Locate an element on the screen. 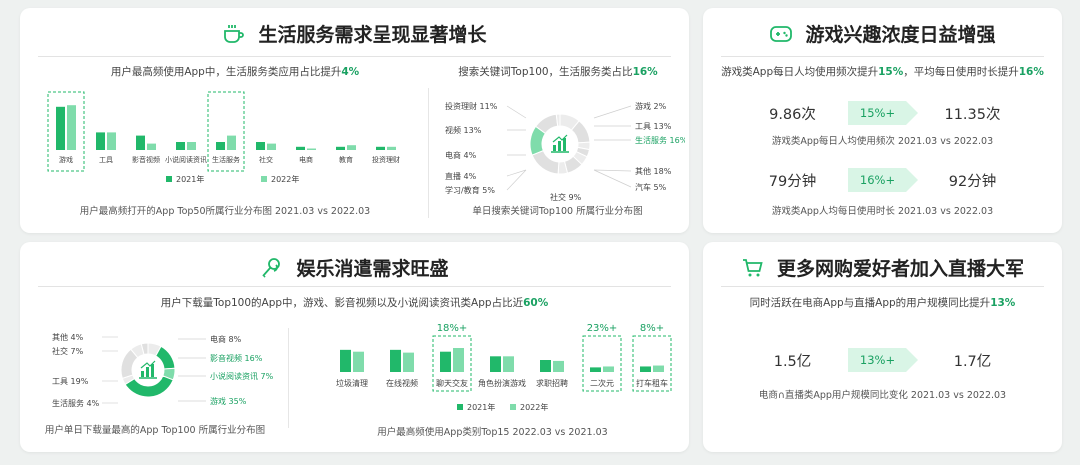 The image size is (1080, 465). slice-label: 投资理财 11% is located at coordinates (471, 106).